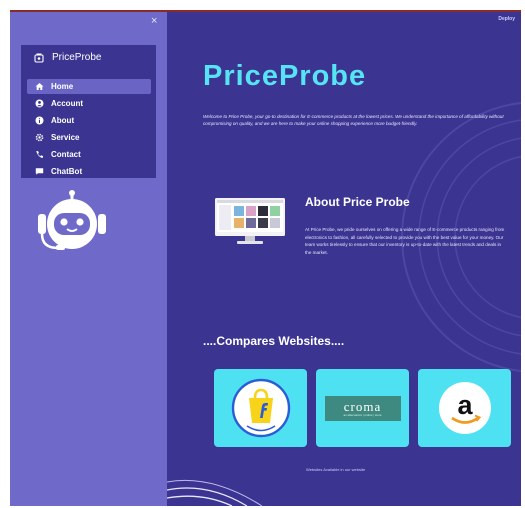 The image size is (525, 508). Describe the element at coordinates (39, 103) in the screenshot. I see `account-icon` at that location.